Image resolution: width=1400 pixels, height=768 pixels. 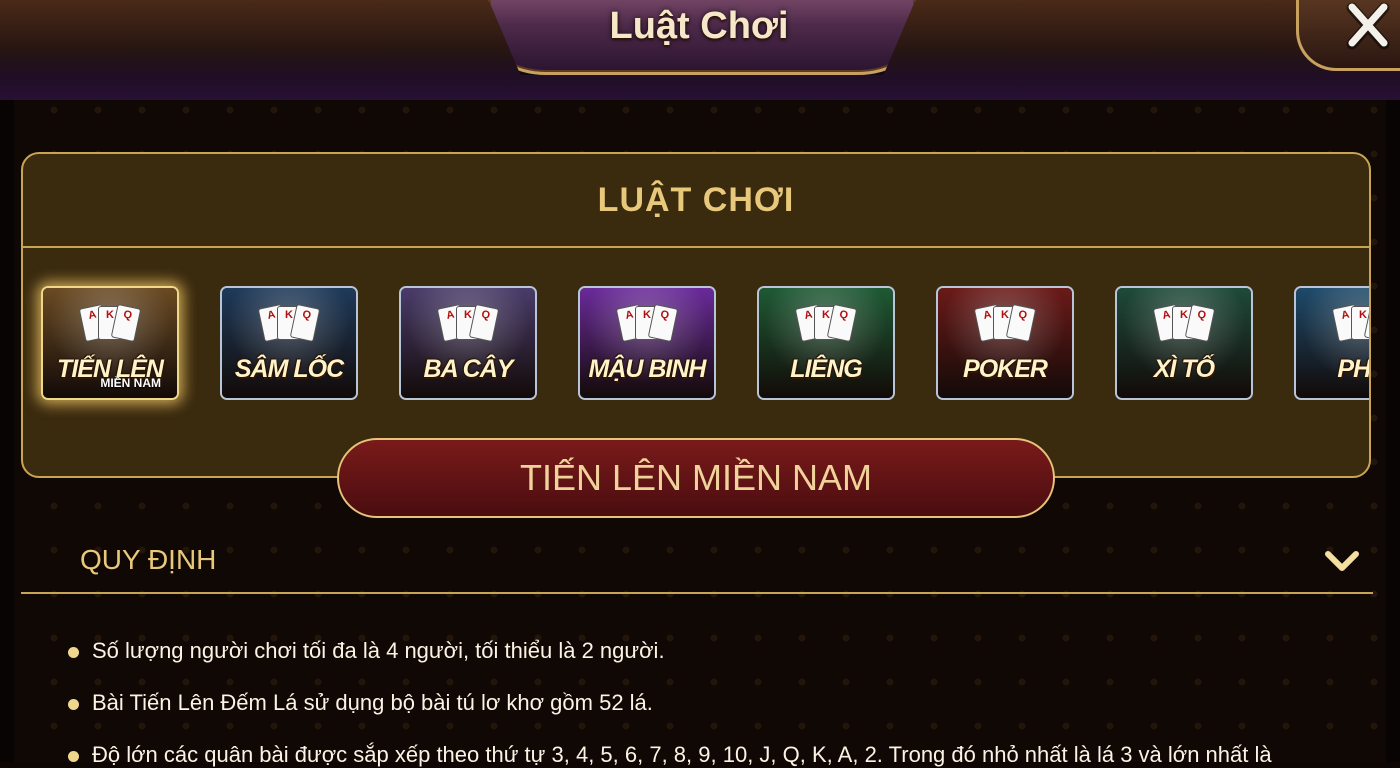 What do you see at coordinates (7, 431) in the screenshot?
I see `left-edge` at bounding box center [7, 431].